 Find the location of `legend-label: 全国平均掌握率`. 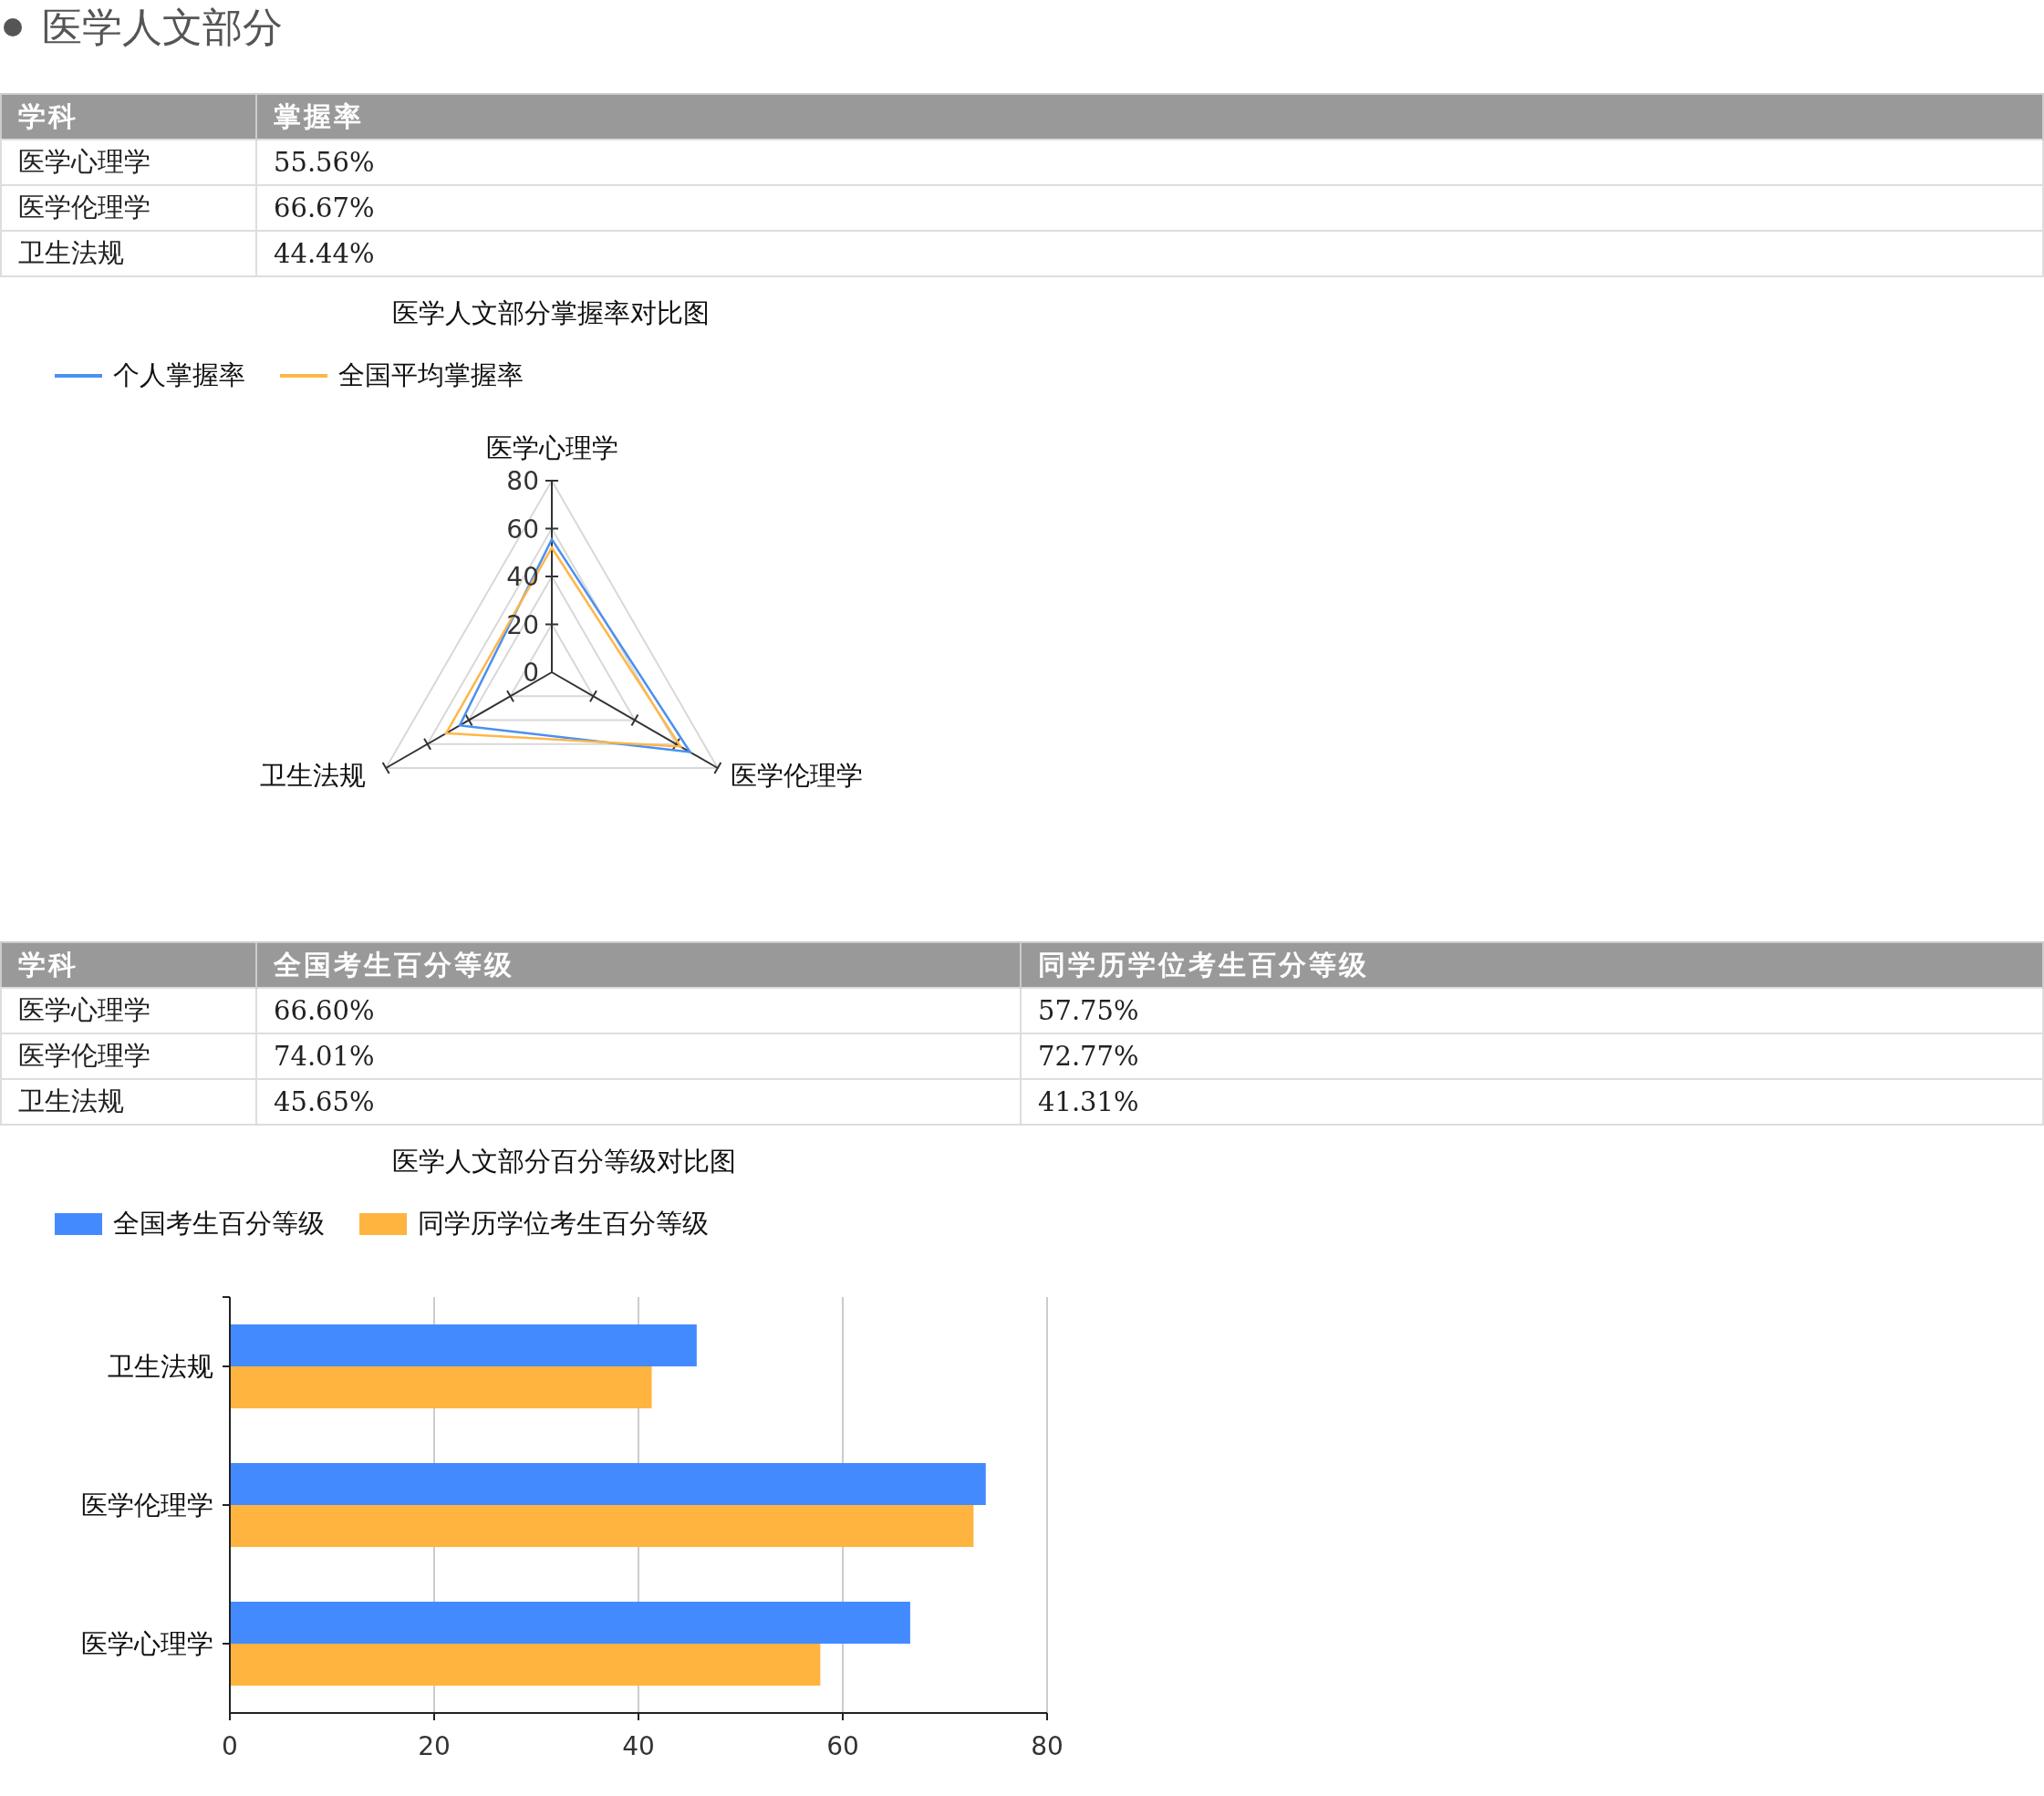

legend-label: 全国平均掌握率 is located at coordinates (431, 375).